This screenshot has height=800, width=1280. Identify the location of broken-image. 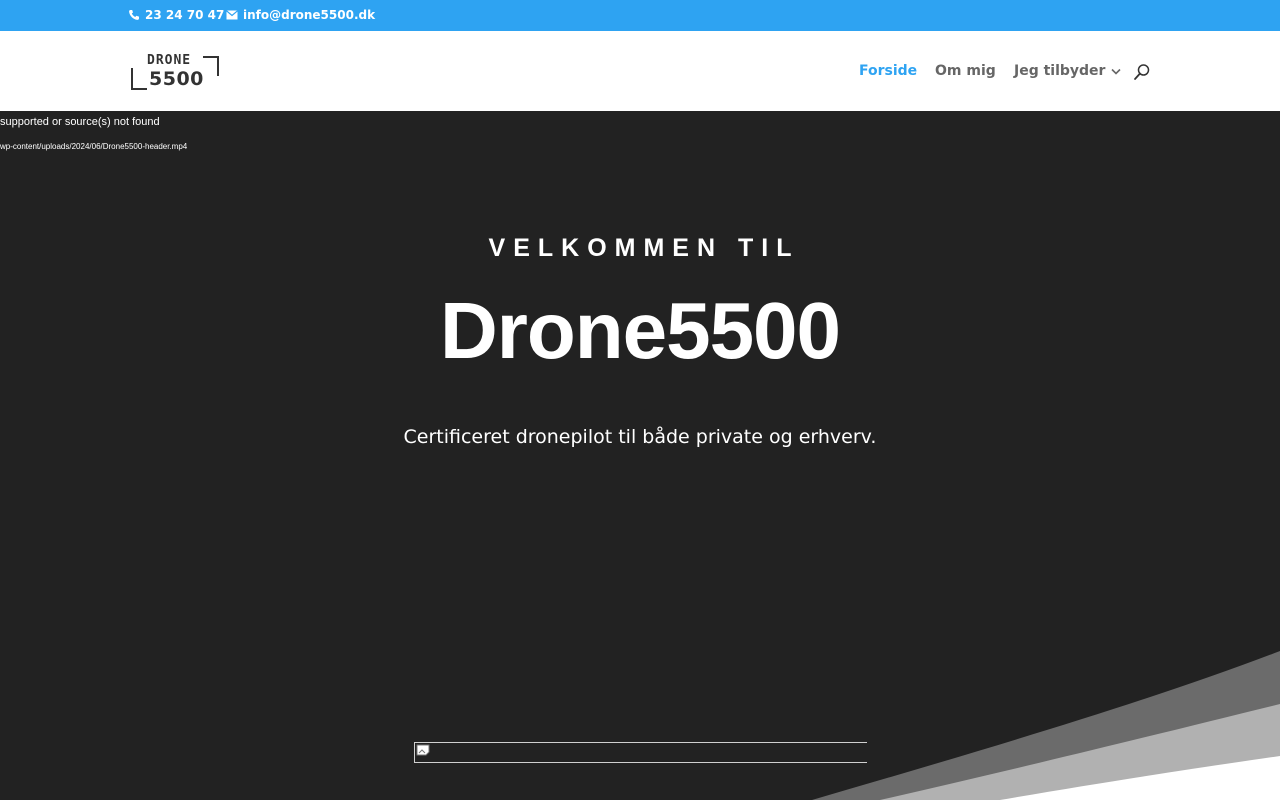
(640, 752).